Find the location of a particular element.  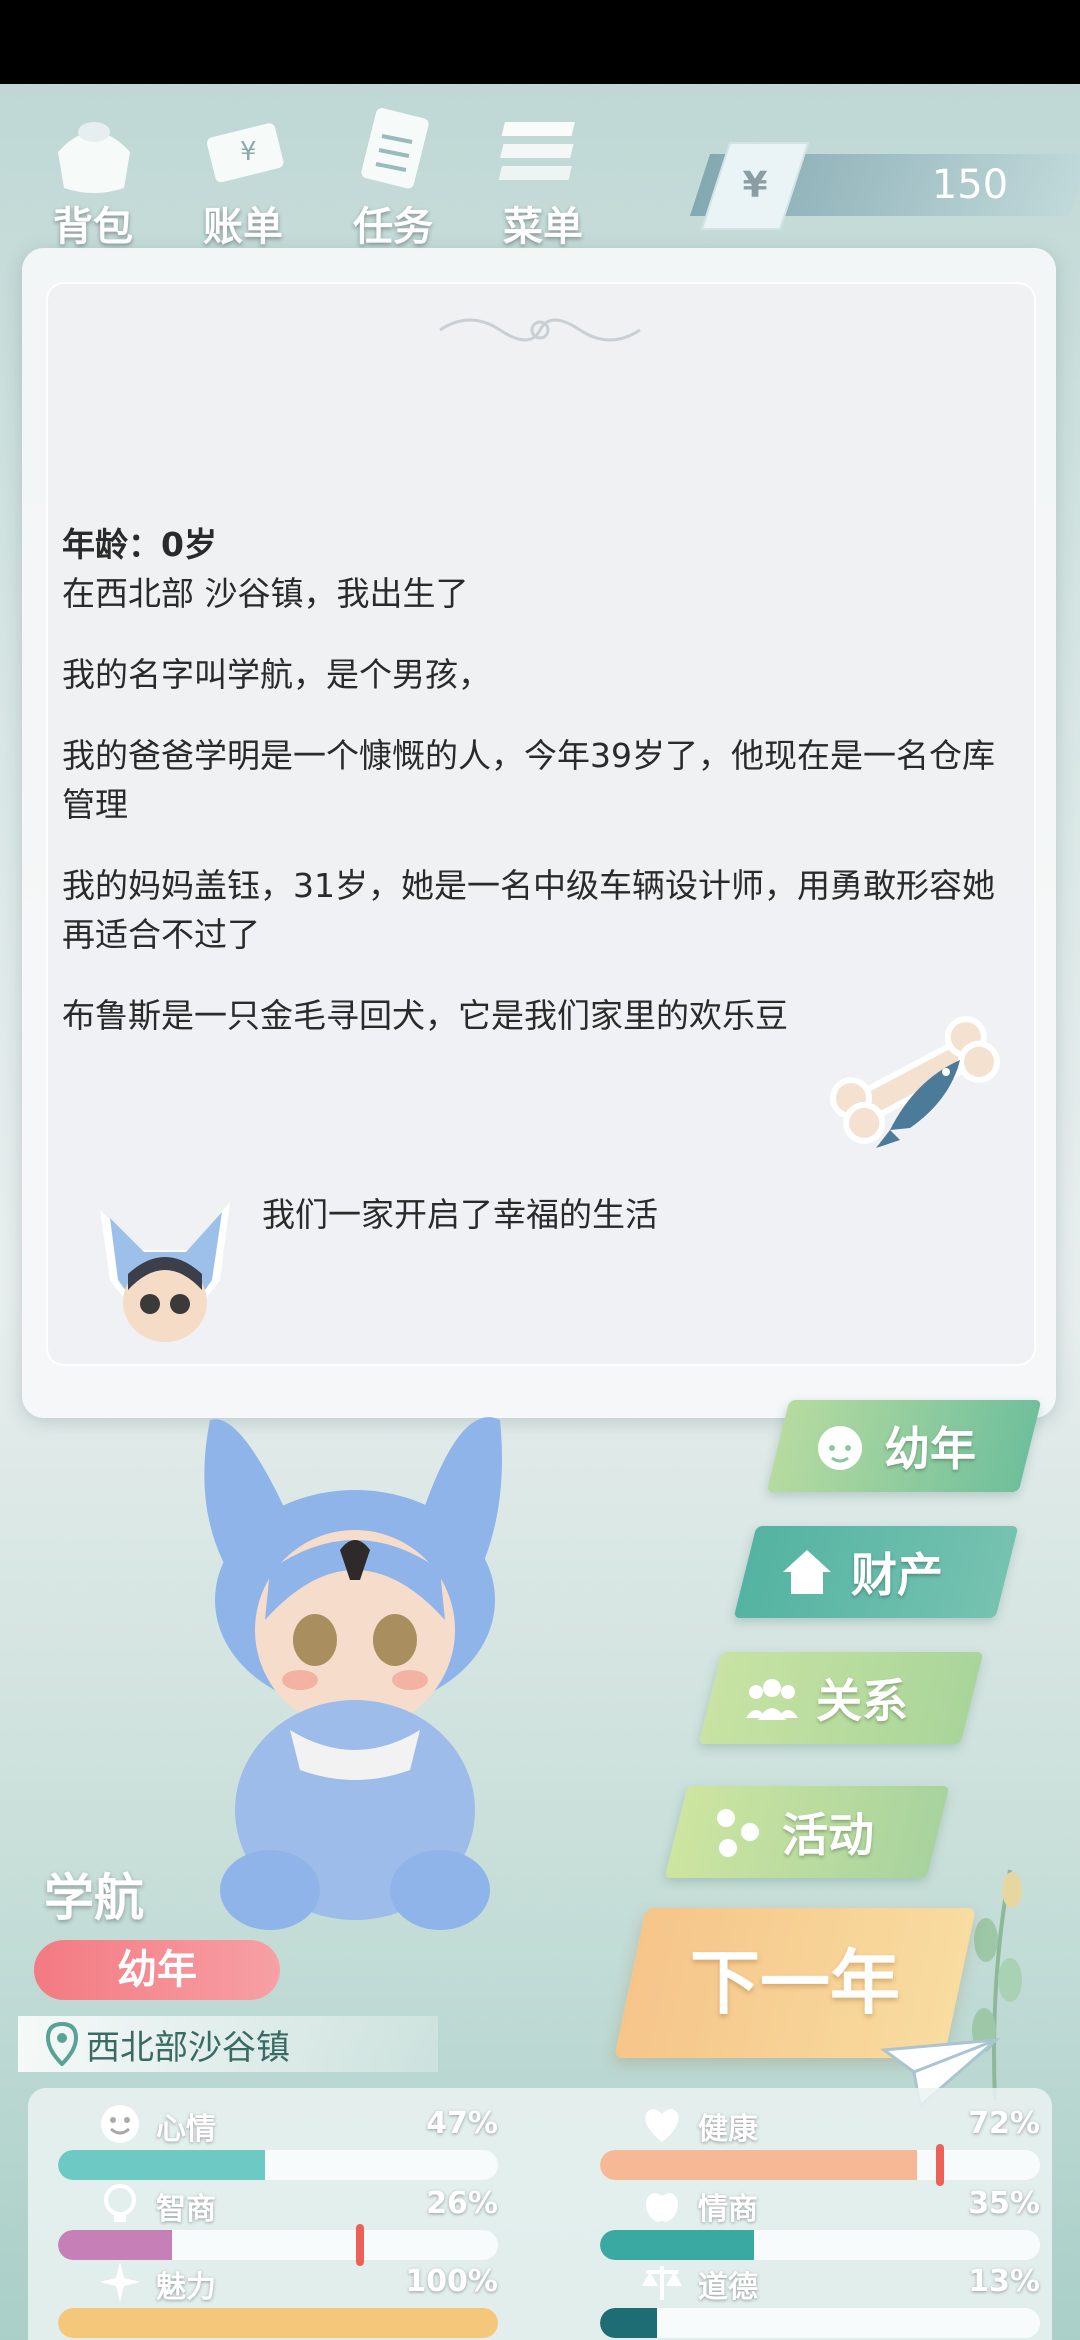

top-toolbar: 背包 ¥ 账单 任务 菜单 ¥ 150 is located at coordinates (540, 169).